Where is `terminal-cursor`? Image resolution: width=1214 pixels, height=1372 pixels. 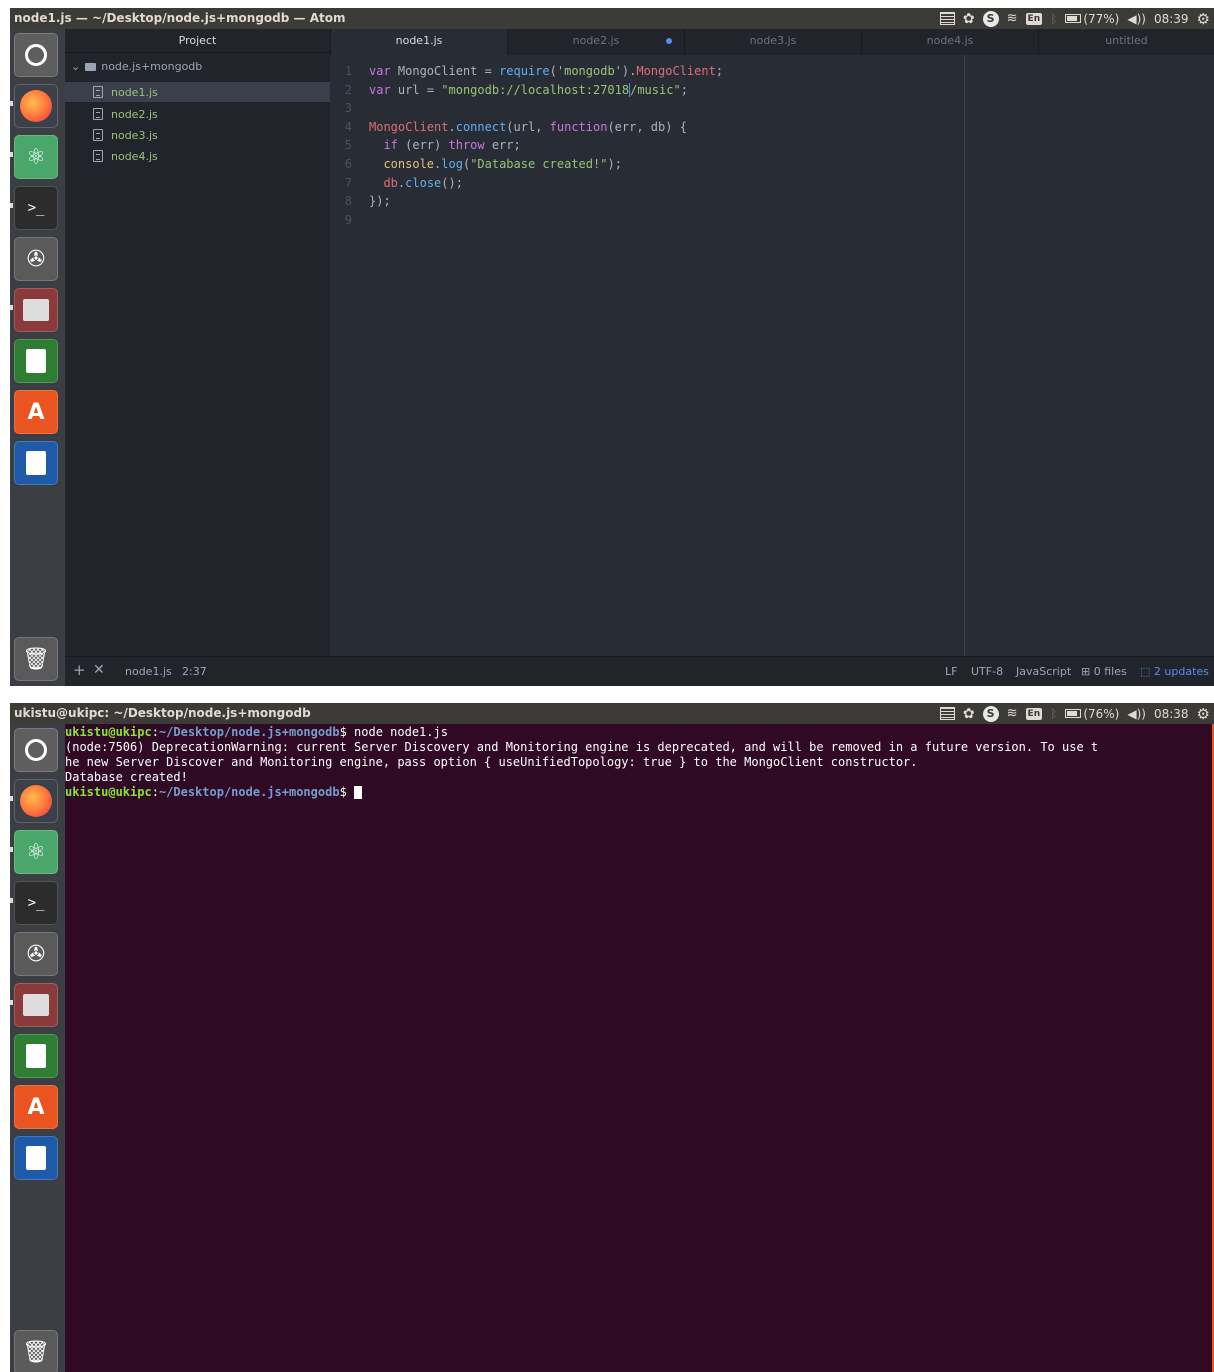 terminal-cursor is located at coordinates (358, 792).